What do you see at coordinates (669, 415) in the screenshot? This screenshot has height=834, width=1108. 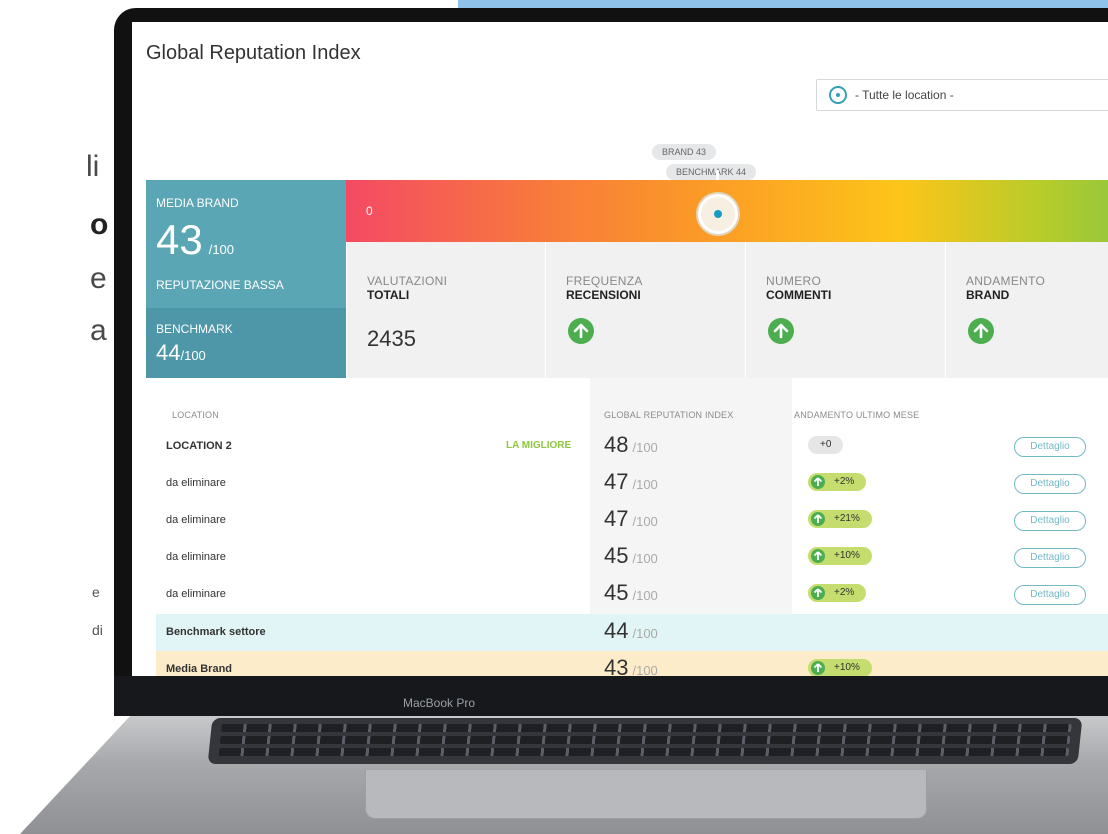 I see `header-index: GLOBAL REPUTATION INDEX` at bounding box center [669, 415].